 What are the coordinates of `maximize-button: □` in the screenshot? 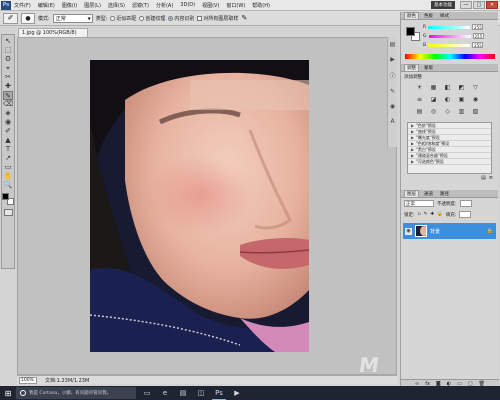 It's located at (479, 5).